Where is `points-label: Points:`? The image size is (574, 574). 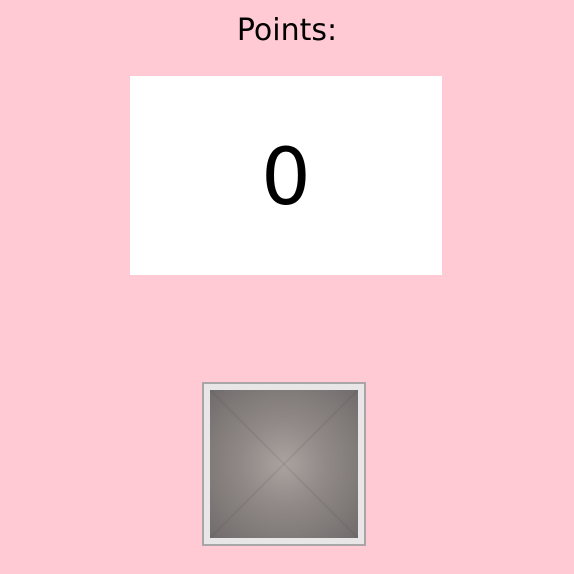
points-label: Points: is located at coordinates (287, 30).